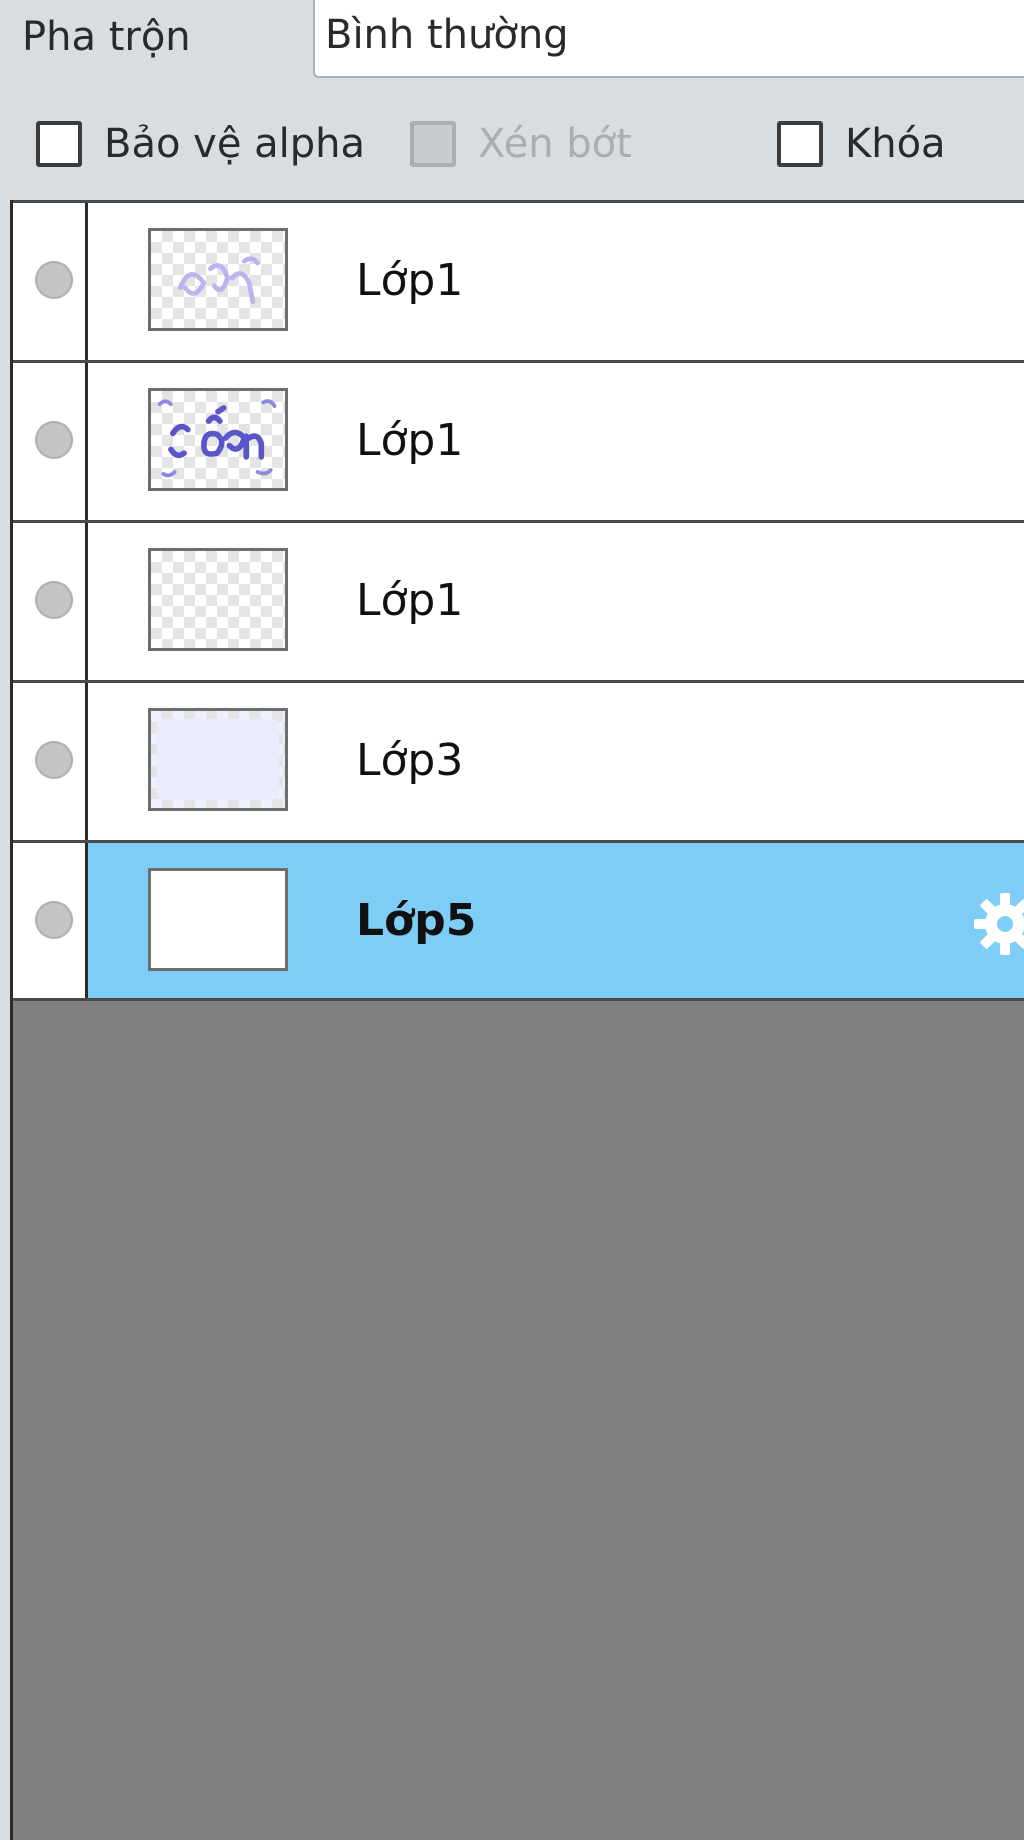  Describe the element at coordinates (556, 920) in the screenshot. I see `layer-content: Lớp5` at that location.